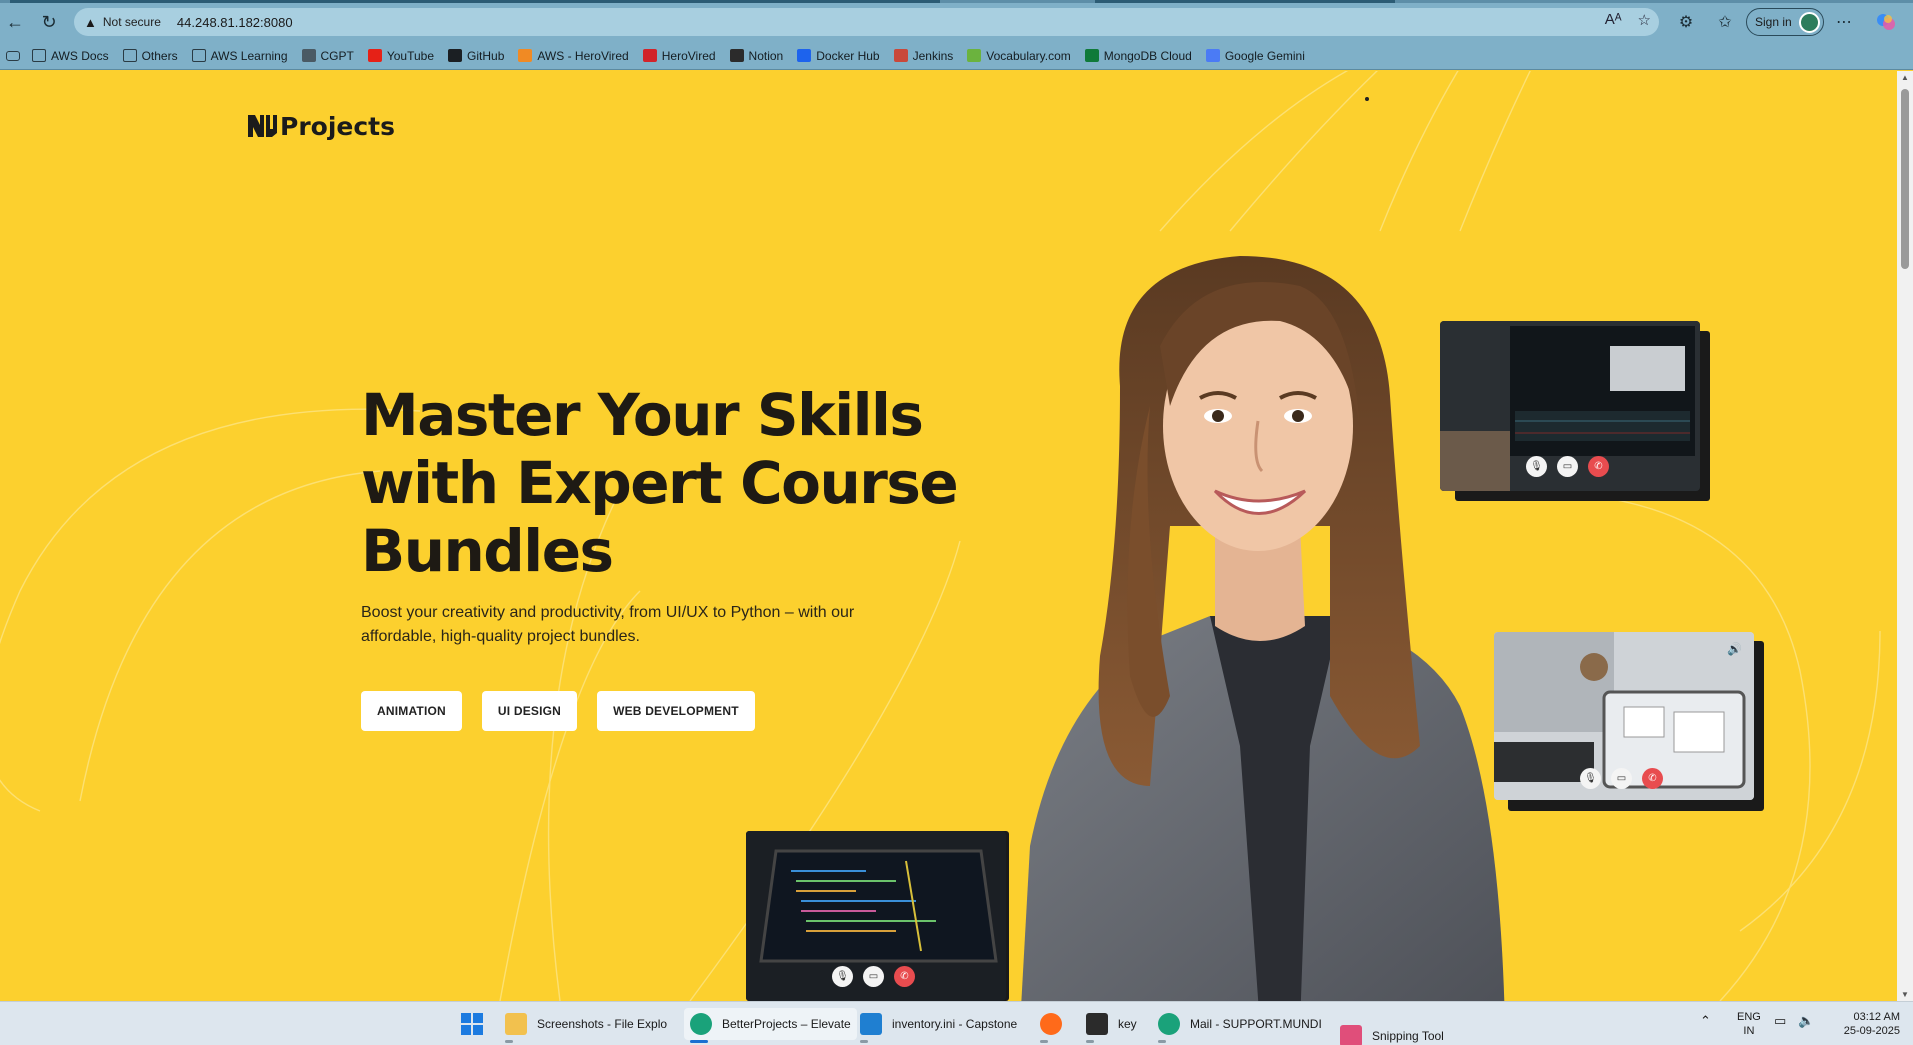 The height and width of the screenshot is (1045, 1913). I want to click on sidebar-toggle-icon, so click(13, 55).